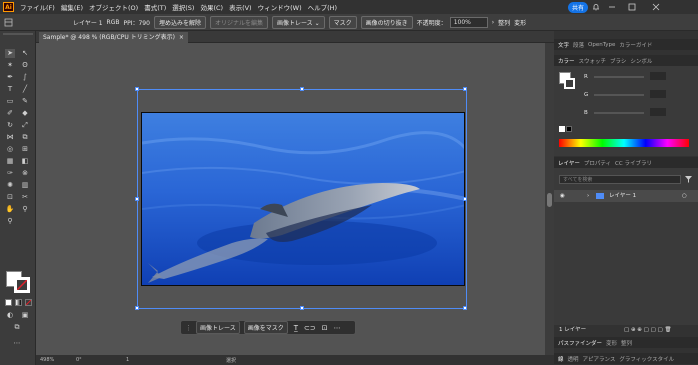 This screenshot has width=698, height=365. Describe the element at coordinates (520, 22) in the screenshot. I see `transform-link: 変形` at that location.